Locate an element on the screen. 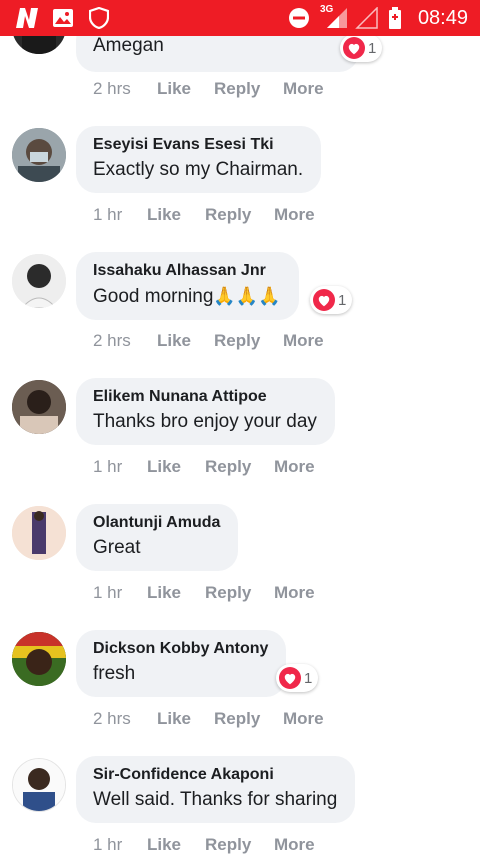 This screenshot has width=480, height=855. comment-bubble: Issahaku Alhassan Jnr Good morning🙏🙏🙏 is located at coordinates (187, 286).